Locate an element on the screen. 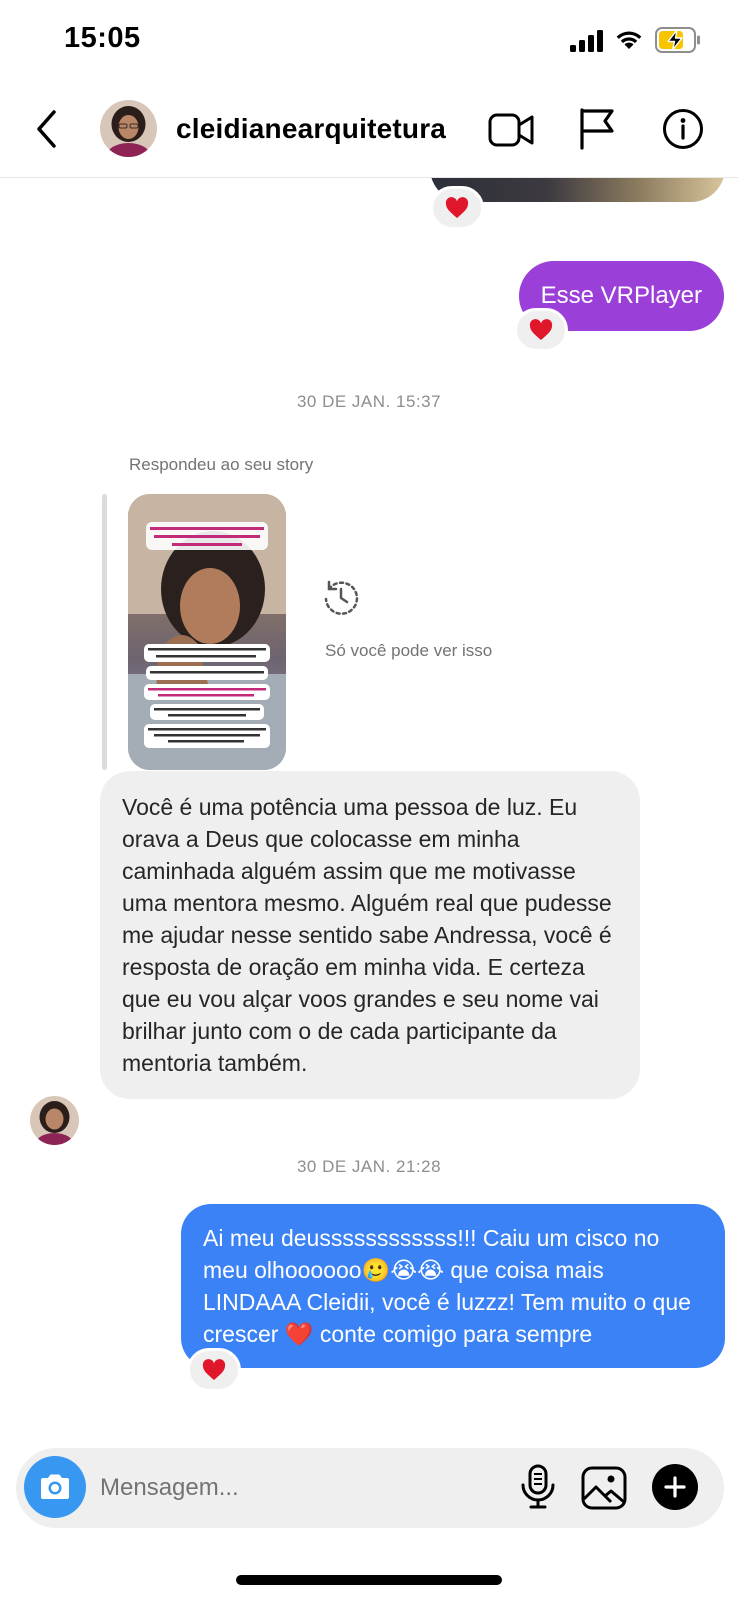 This screenshot has height=1600, width=738. camera-icon is located at coordinates (55, 1486).